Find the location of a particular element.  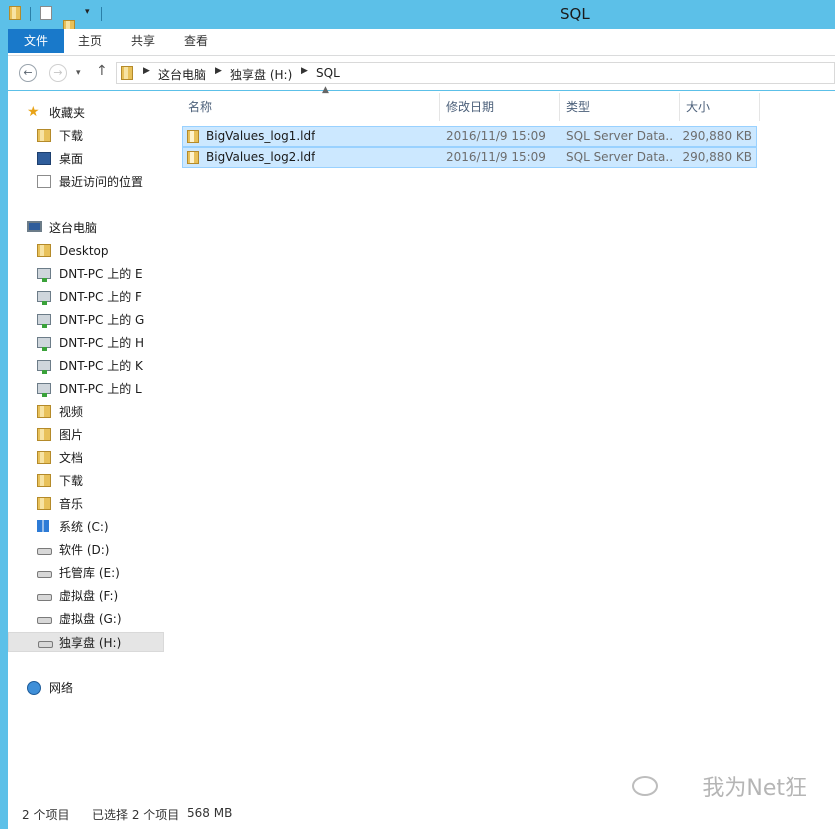

sidebar-item-drive-c: 系统 (C:) is located at coordinates (73, 527).